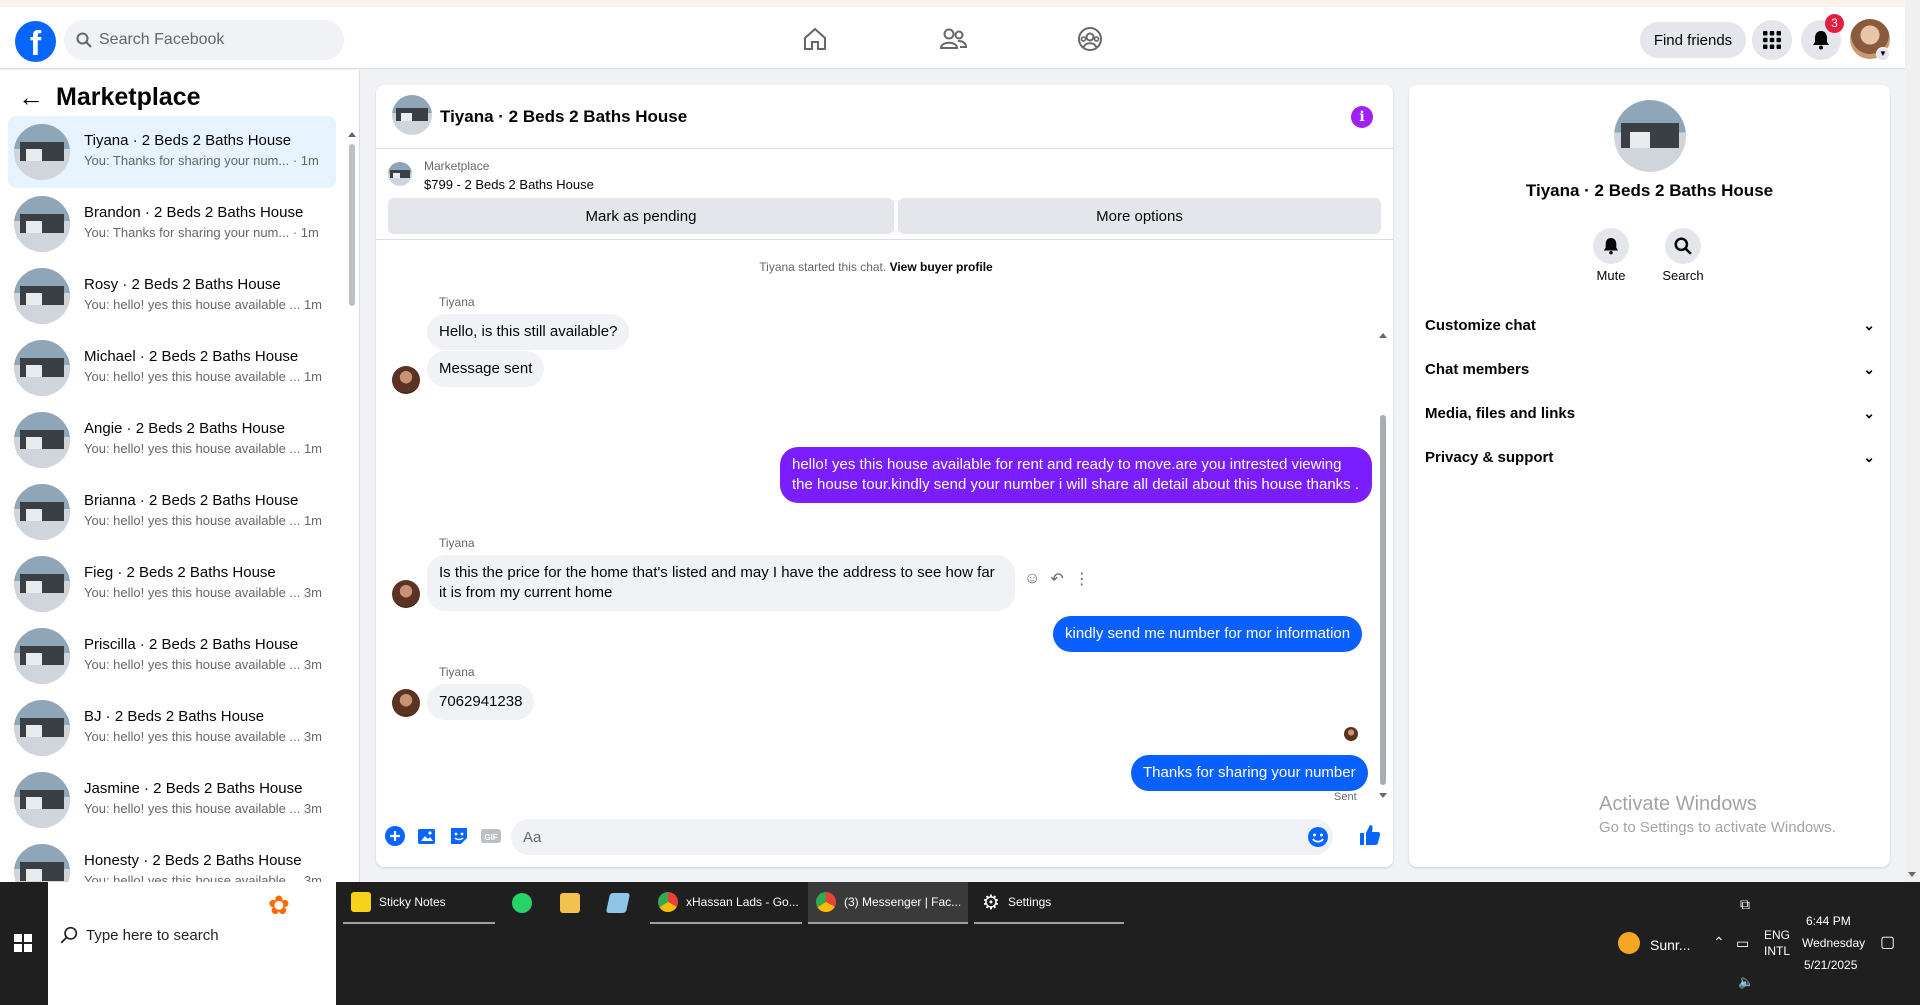  Describe the element at coordinates (1912, 441) in the screenshot. I see `window-scrollbar` at that location.